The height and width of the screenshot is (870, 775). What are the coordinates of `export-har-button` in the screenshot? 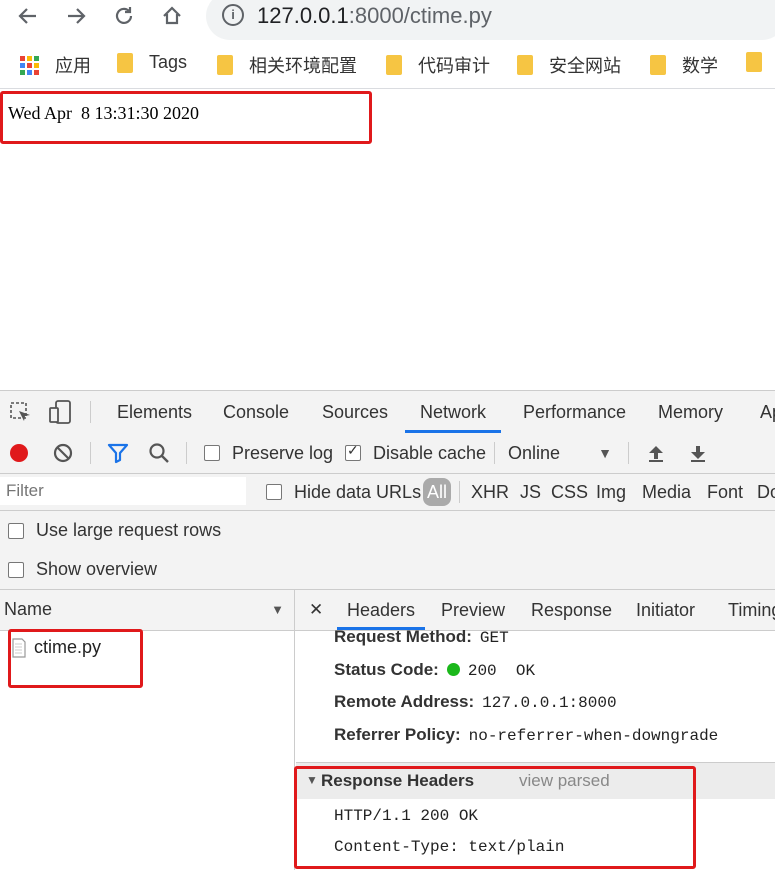 It's located at (698, 453).